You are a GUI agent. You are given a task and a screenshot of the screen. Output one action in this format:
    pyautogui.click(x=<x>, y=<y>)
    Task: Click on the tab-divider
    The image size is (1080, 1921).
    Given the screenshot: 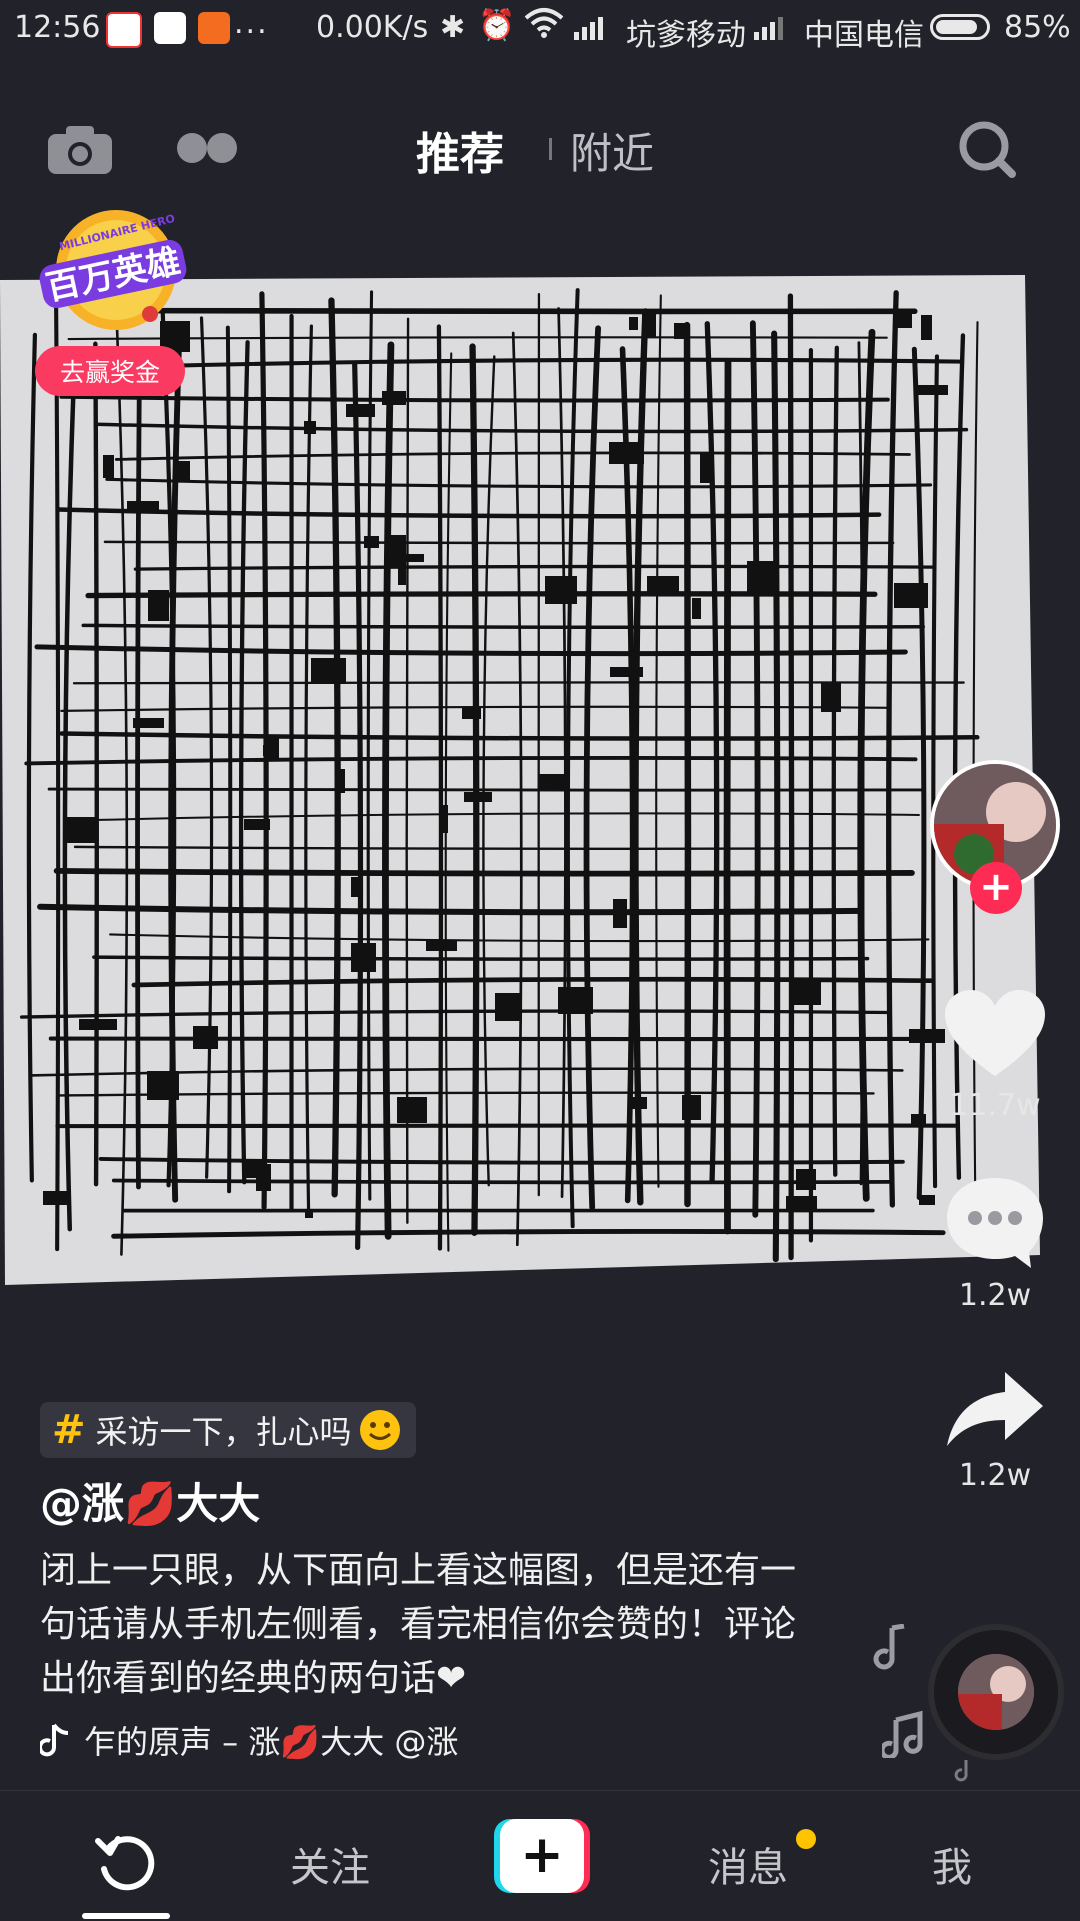 What is the action you would take?
    pyautogui.click(x=550, y=149)
    